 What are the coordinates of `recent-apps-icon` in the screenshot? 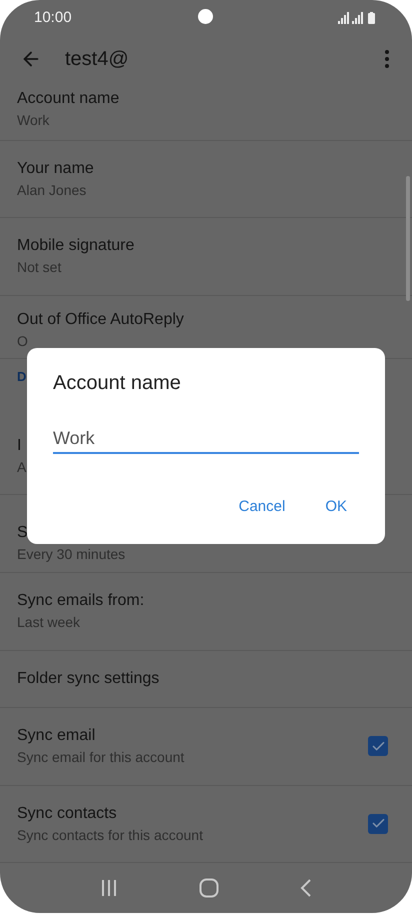 It's located at (109, 888).